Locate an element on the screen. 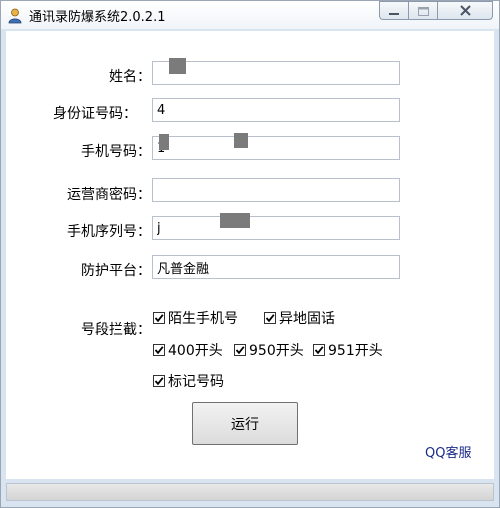 This screenshot has height=508, width=500. run-button: 运行 is located at coordinates (245, 423).